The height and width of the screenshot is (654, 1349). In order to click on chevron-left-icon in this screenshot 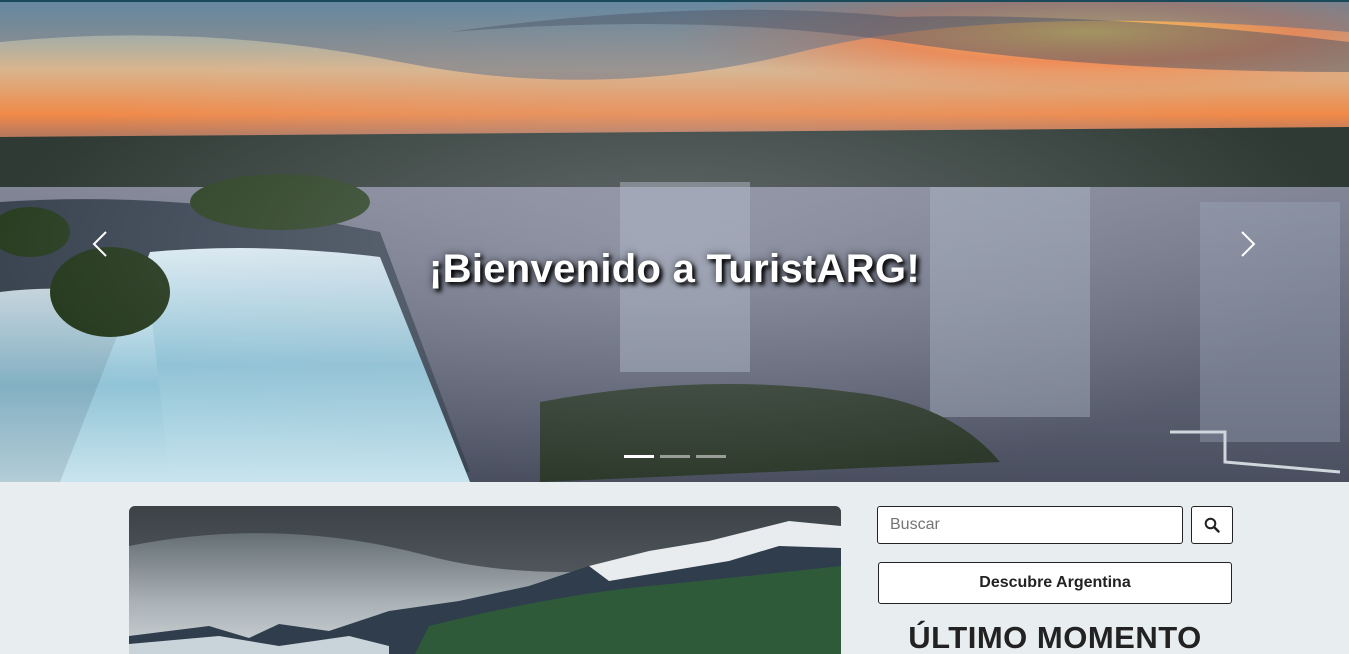, I will do `click(99, 244)`.